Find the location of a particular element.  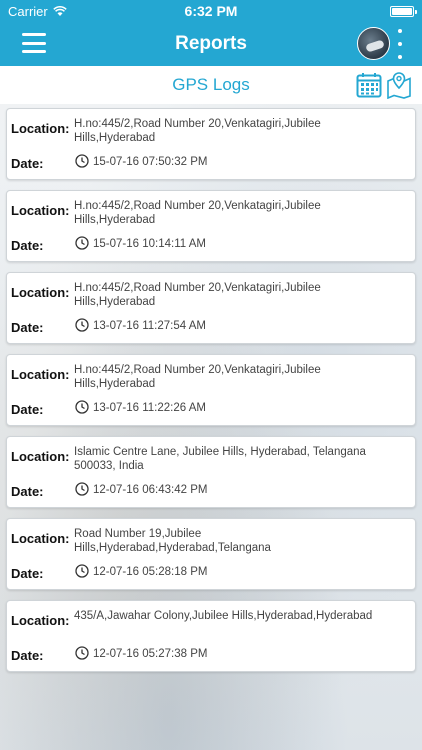

section-title: GPS Logs is located at coordinates (211, 84).